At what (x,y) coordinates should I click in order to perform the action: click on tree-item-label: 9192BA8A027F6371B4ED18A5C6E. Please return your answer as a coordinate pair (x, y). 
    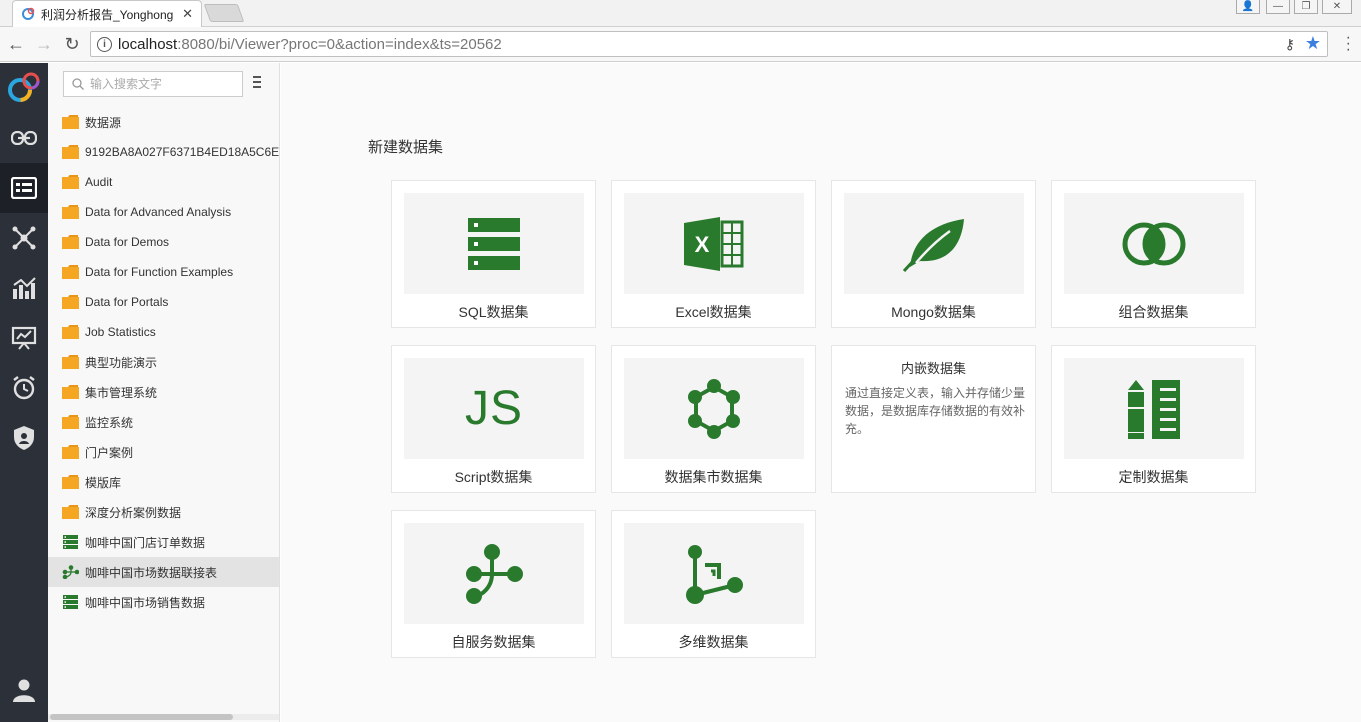
    Looking at the image, I should click on (182, 152).